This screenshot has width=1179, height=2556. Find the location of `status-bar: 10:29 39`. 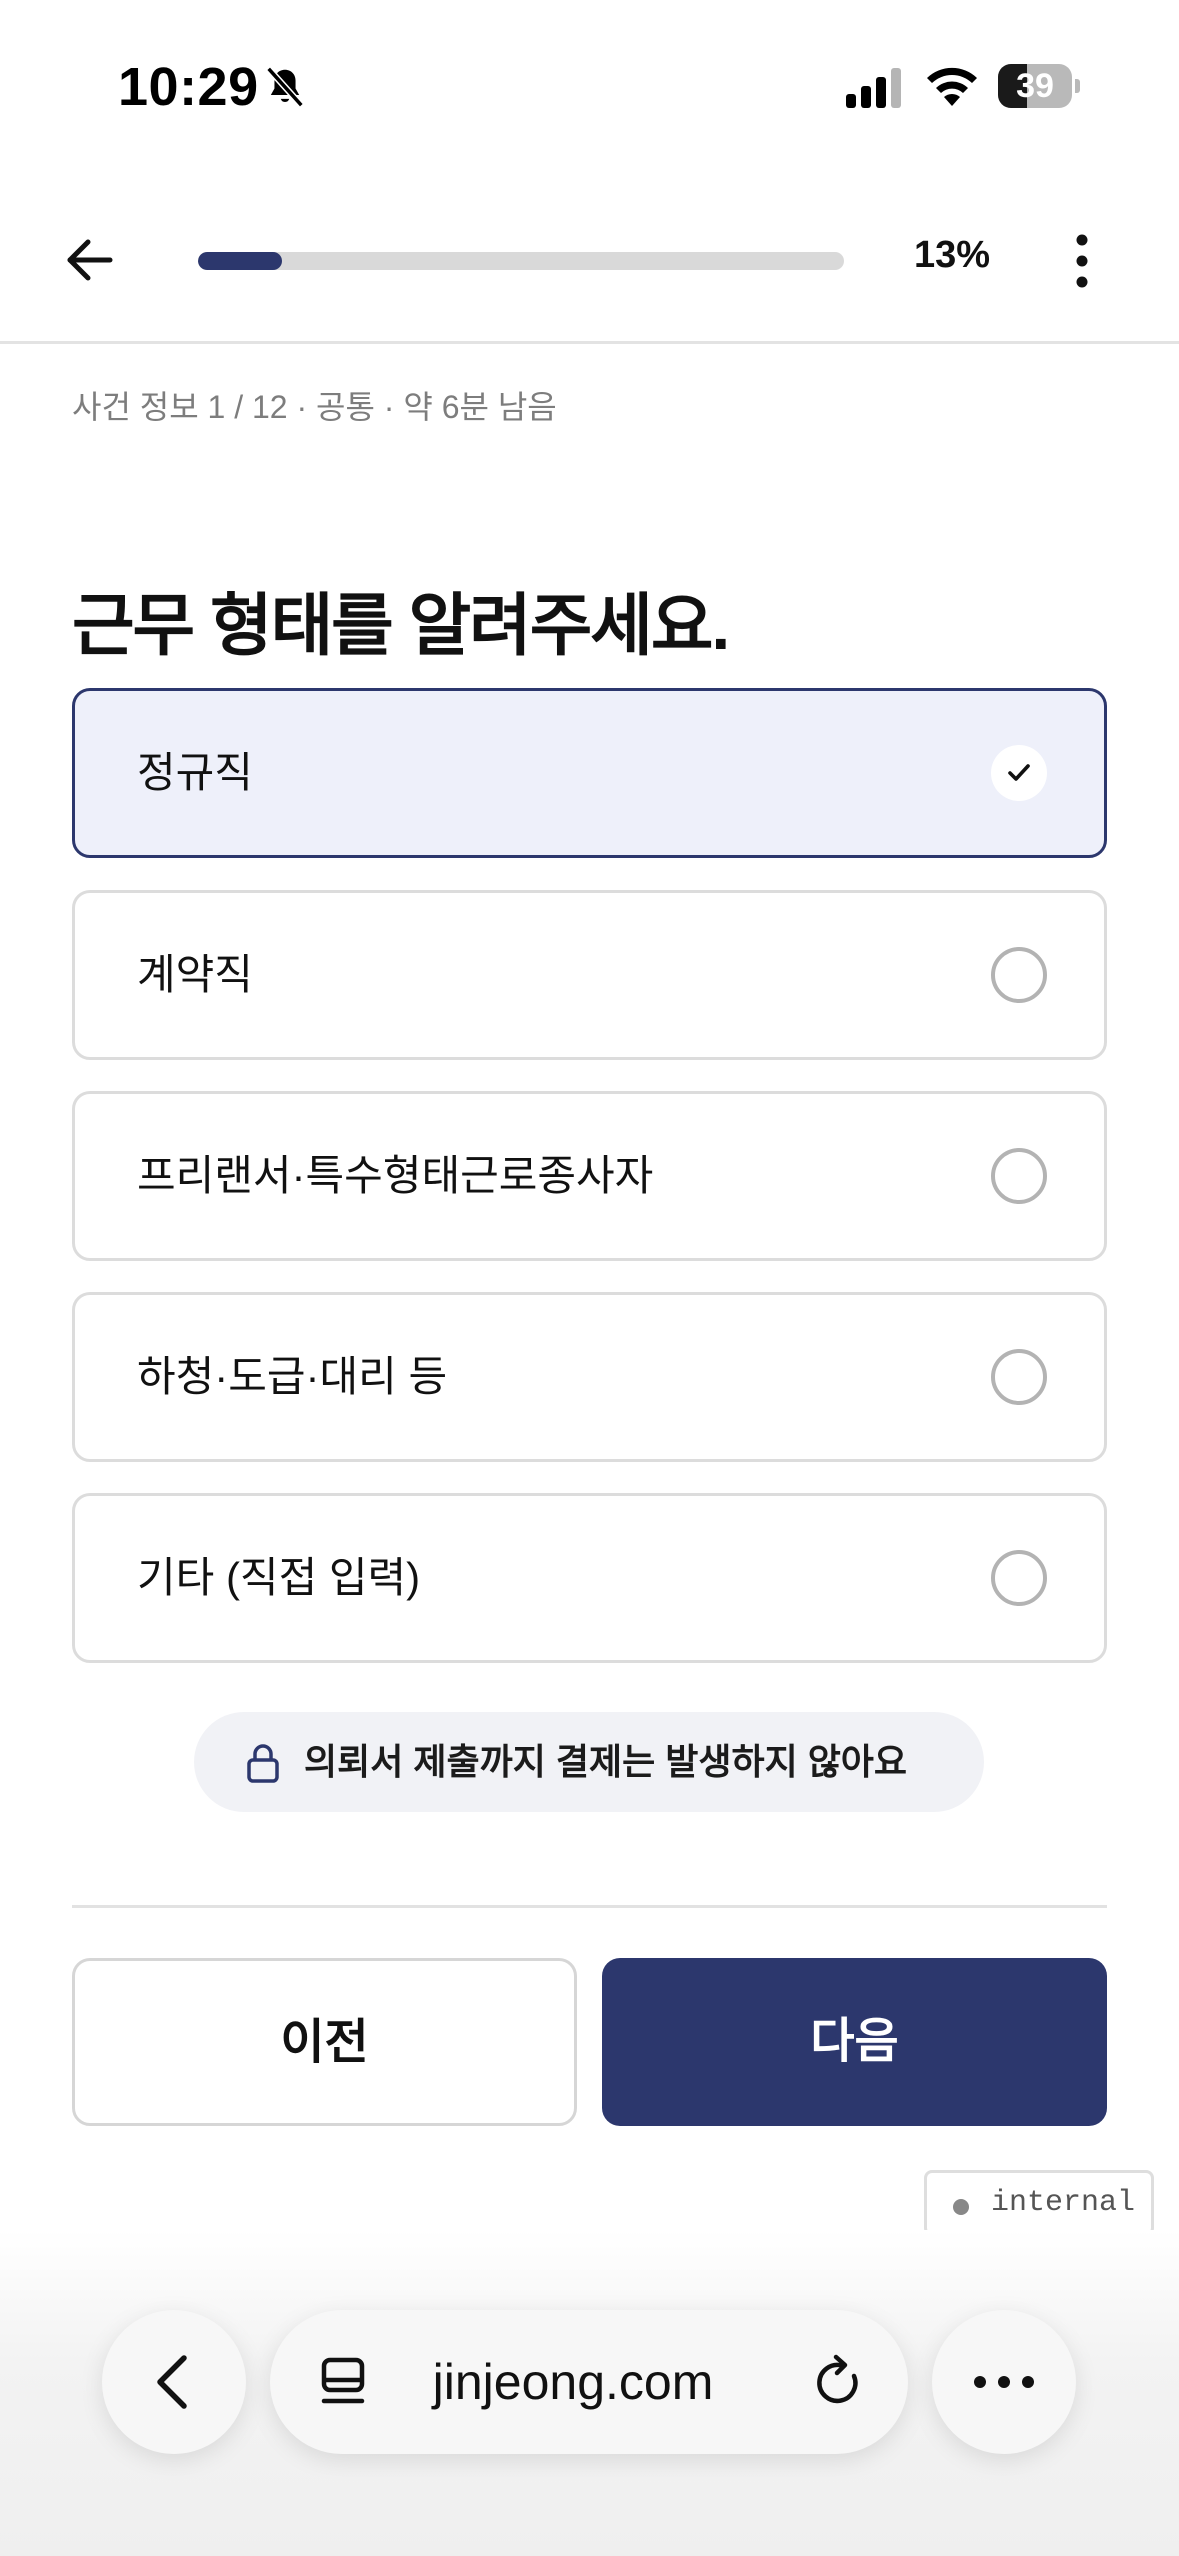

status-bar: 10:29 39 is located at coordinates (589, 87).